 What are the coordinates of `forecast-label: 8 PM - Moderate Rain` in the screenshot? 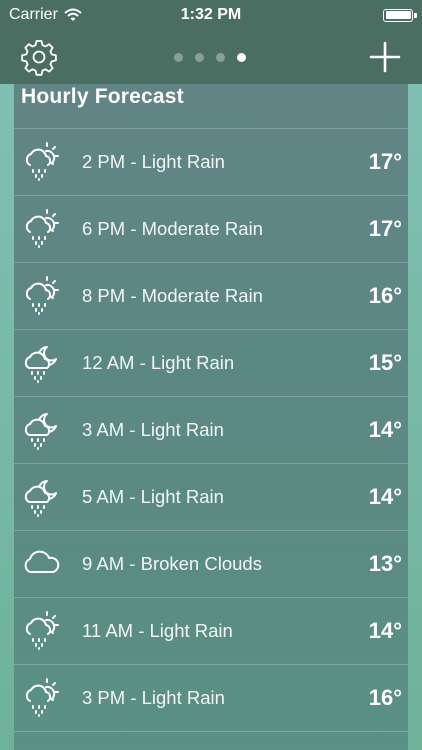 It's located at (172, 295).